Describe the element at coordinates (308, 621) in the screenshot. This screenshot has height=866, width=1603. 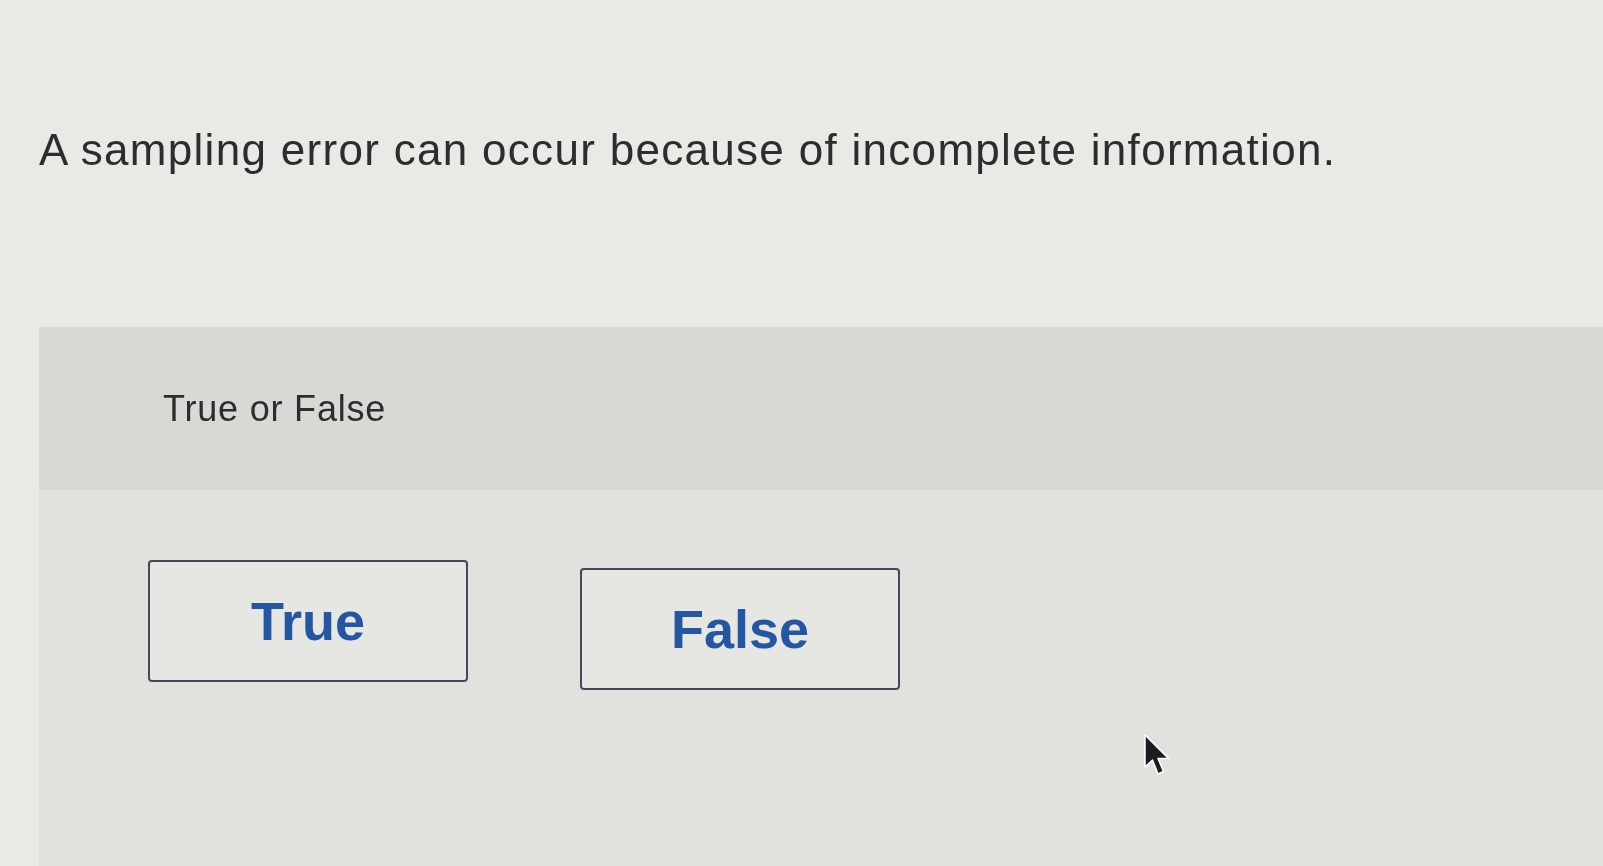
I see `answer-button: True` at that location.